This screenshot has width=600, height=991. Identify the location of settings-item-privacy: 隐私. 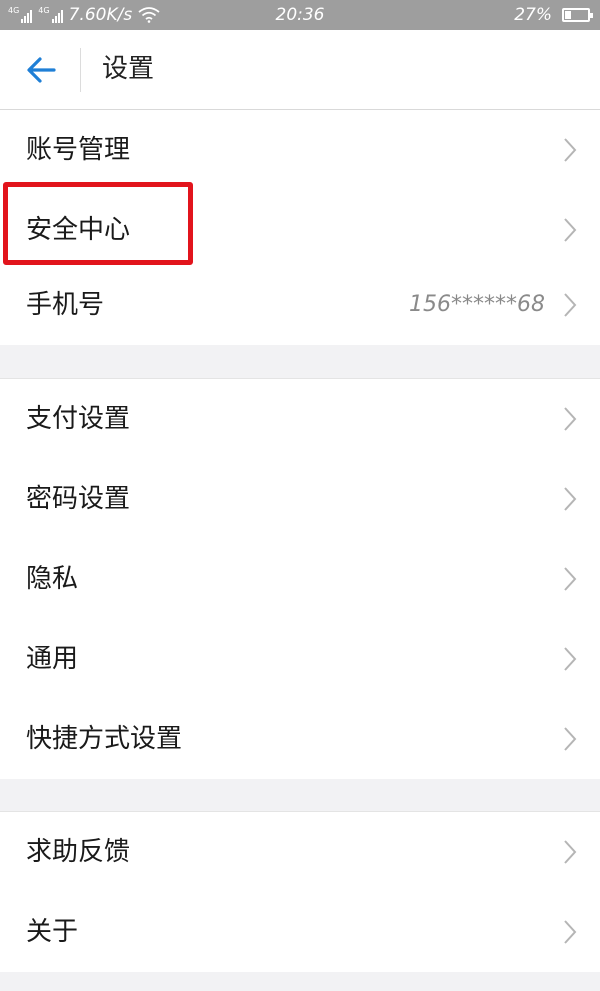
(300, 579).